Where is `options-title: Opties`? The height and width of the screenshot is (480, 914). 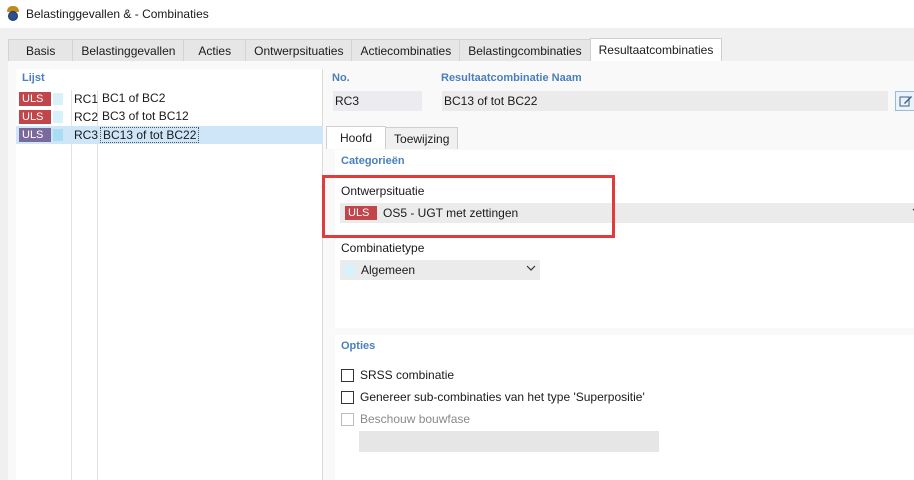
options-title: Opties is located at coordinates (358, 346).